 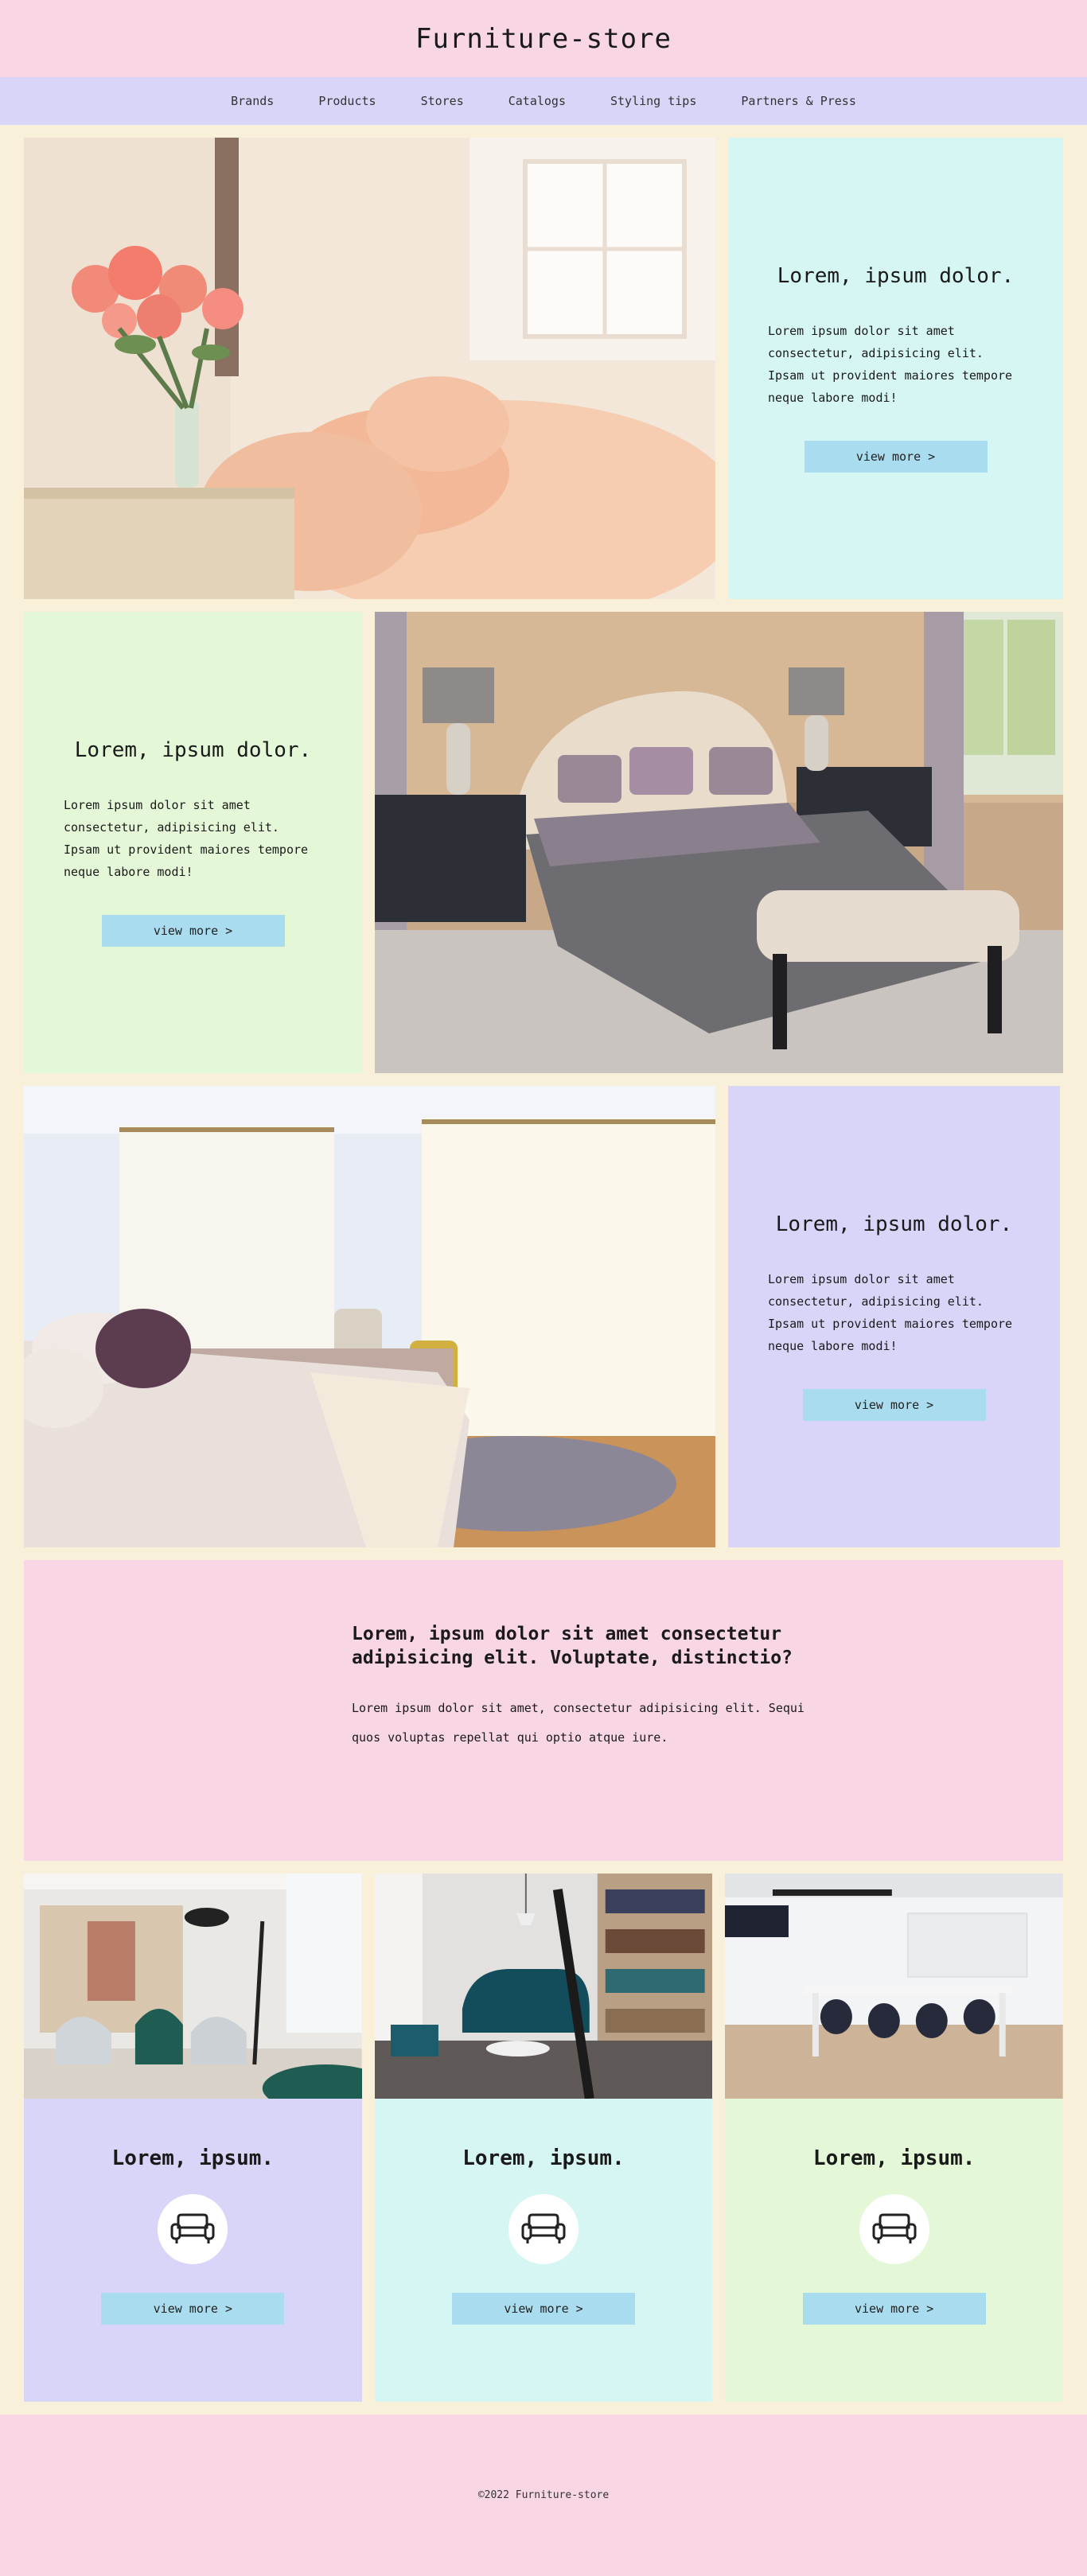 What do you see at coordinates (543, 1987) in the screenshot?
I see `lounge-photo` at bounding box center [543, 1987].